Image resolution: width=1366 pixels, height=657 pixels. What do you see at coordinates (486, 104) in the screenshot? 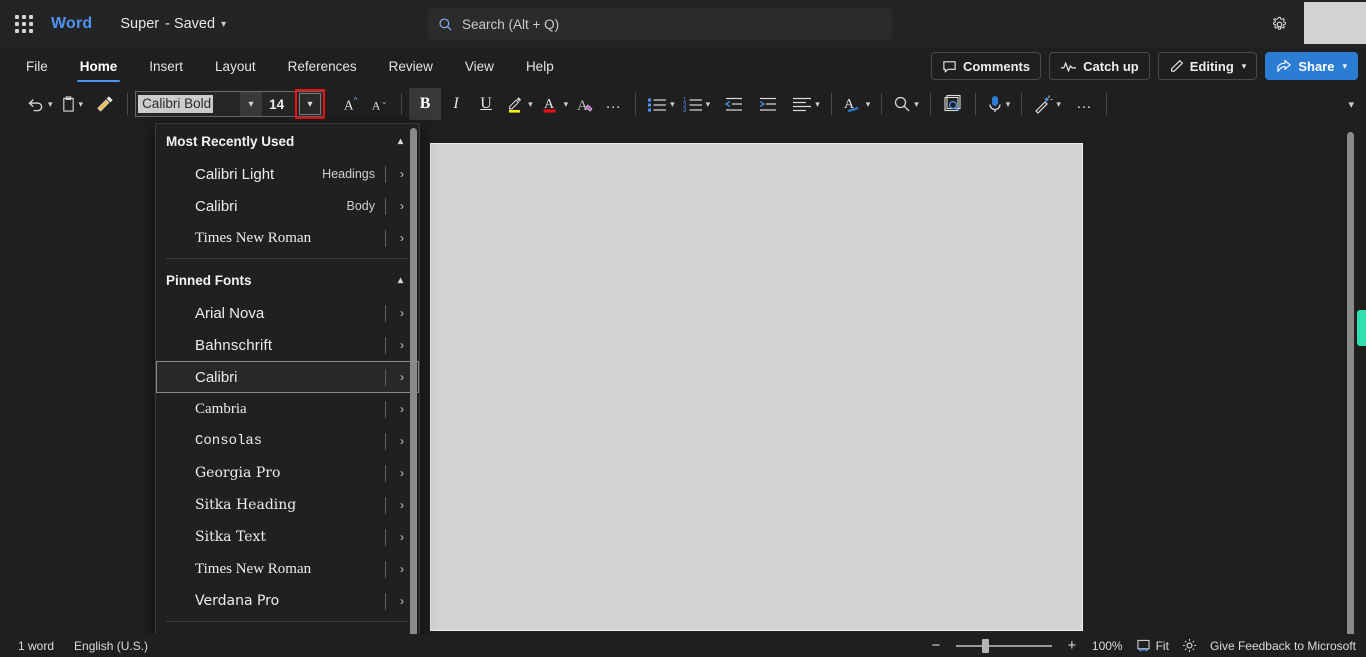
I see `underline-button: U` at bounding box center [486, 104].